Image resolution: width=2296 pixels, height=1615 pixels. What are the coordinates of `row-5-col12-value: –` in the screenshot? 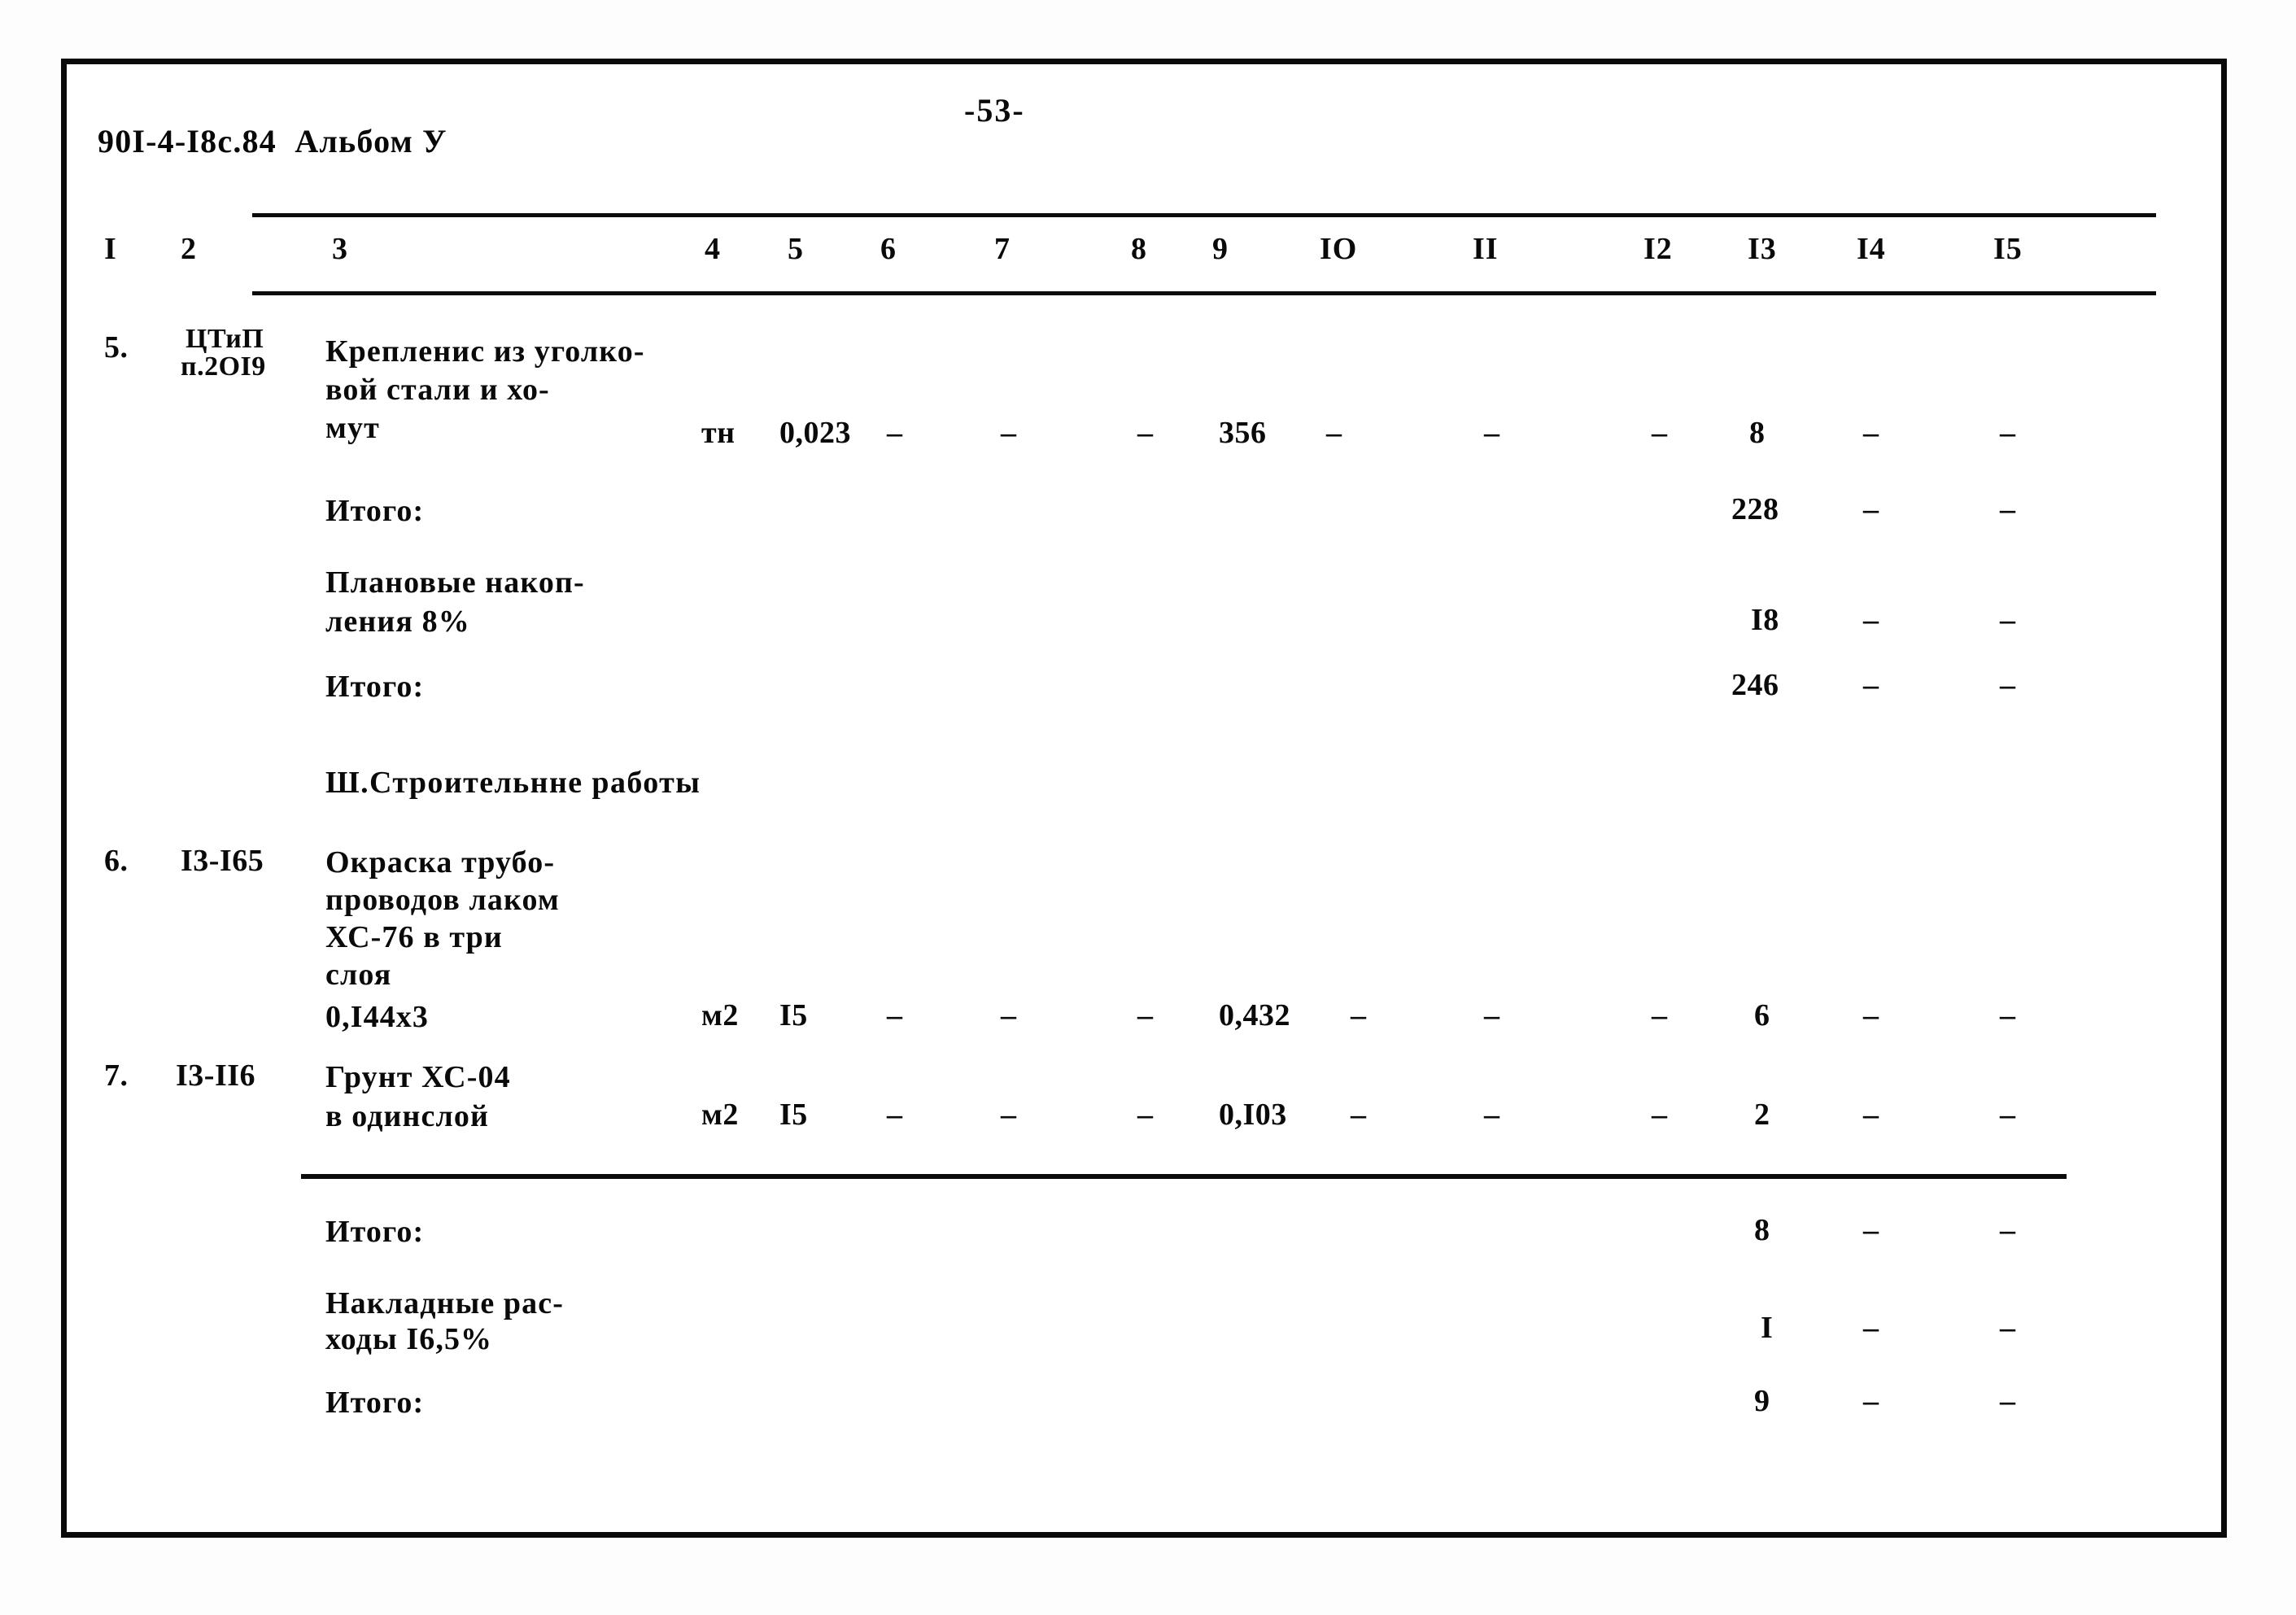 It's located at (1659, 433).